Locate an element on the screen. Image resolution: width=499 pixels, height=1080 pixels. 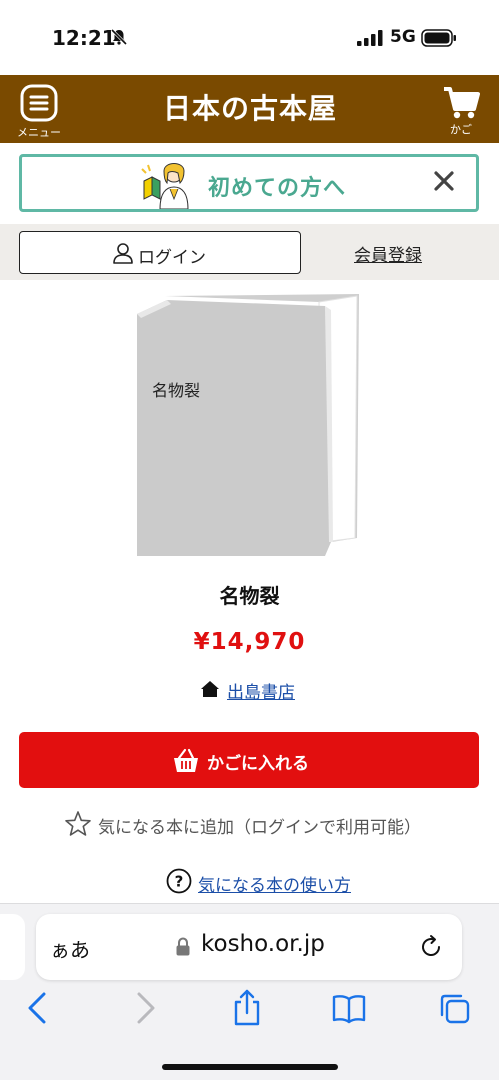
product-title: 名物裂 is located at coordinates (249, 596).